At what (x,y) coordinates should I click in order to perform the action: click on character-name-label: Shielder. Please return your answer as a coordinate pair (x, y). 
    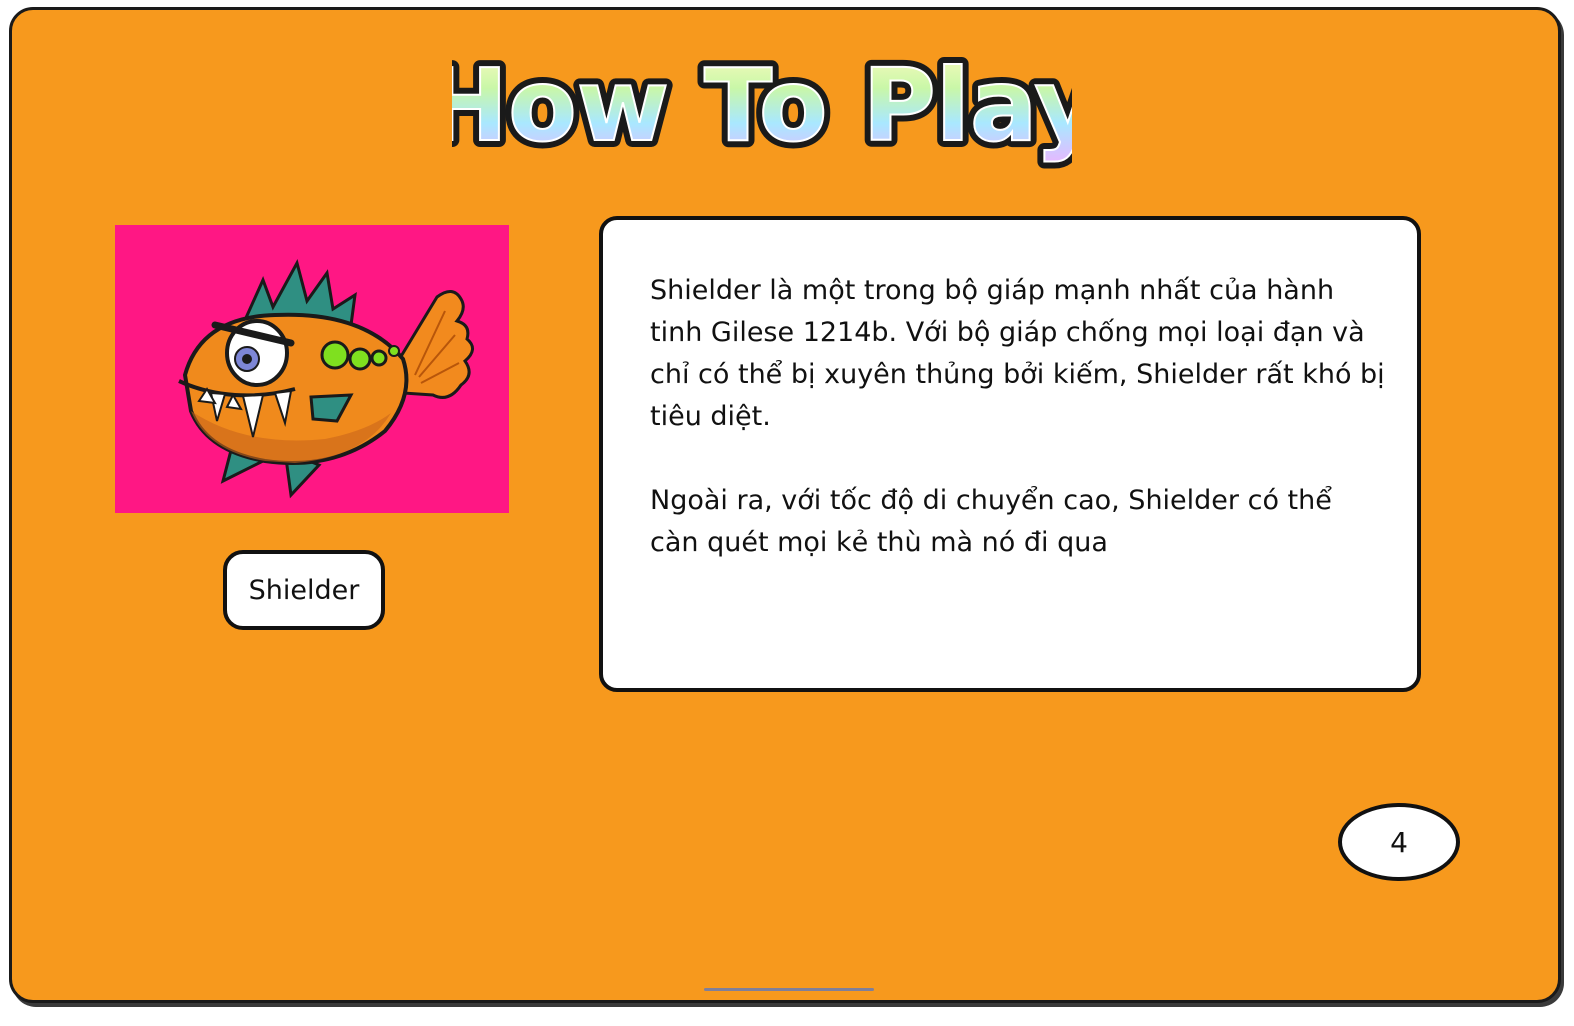
    Looking at the image, I should click on (304, 590).